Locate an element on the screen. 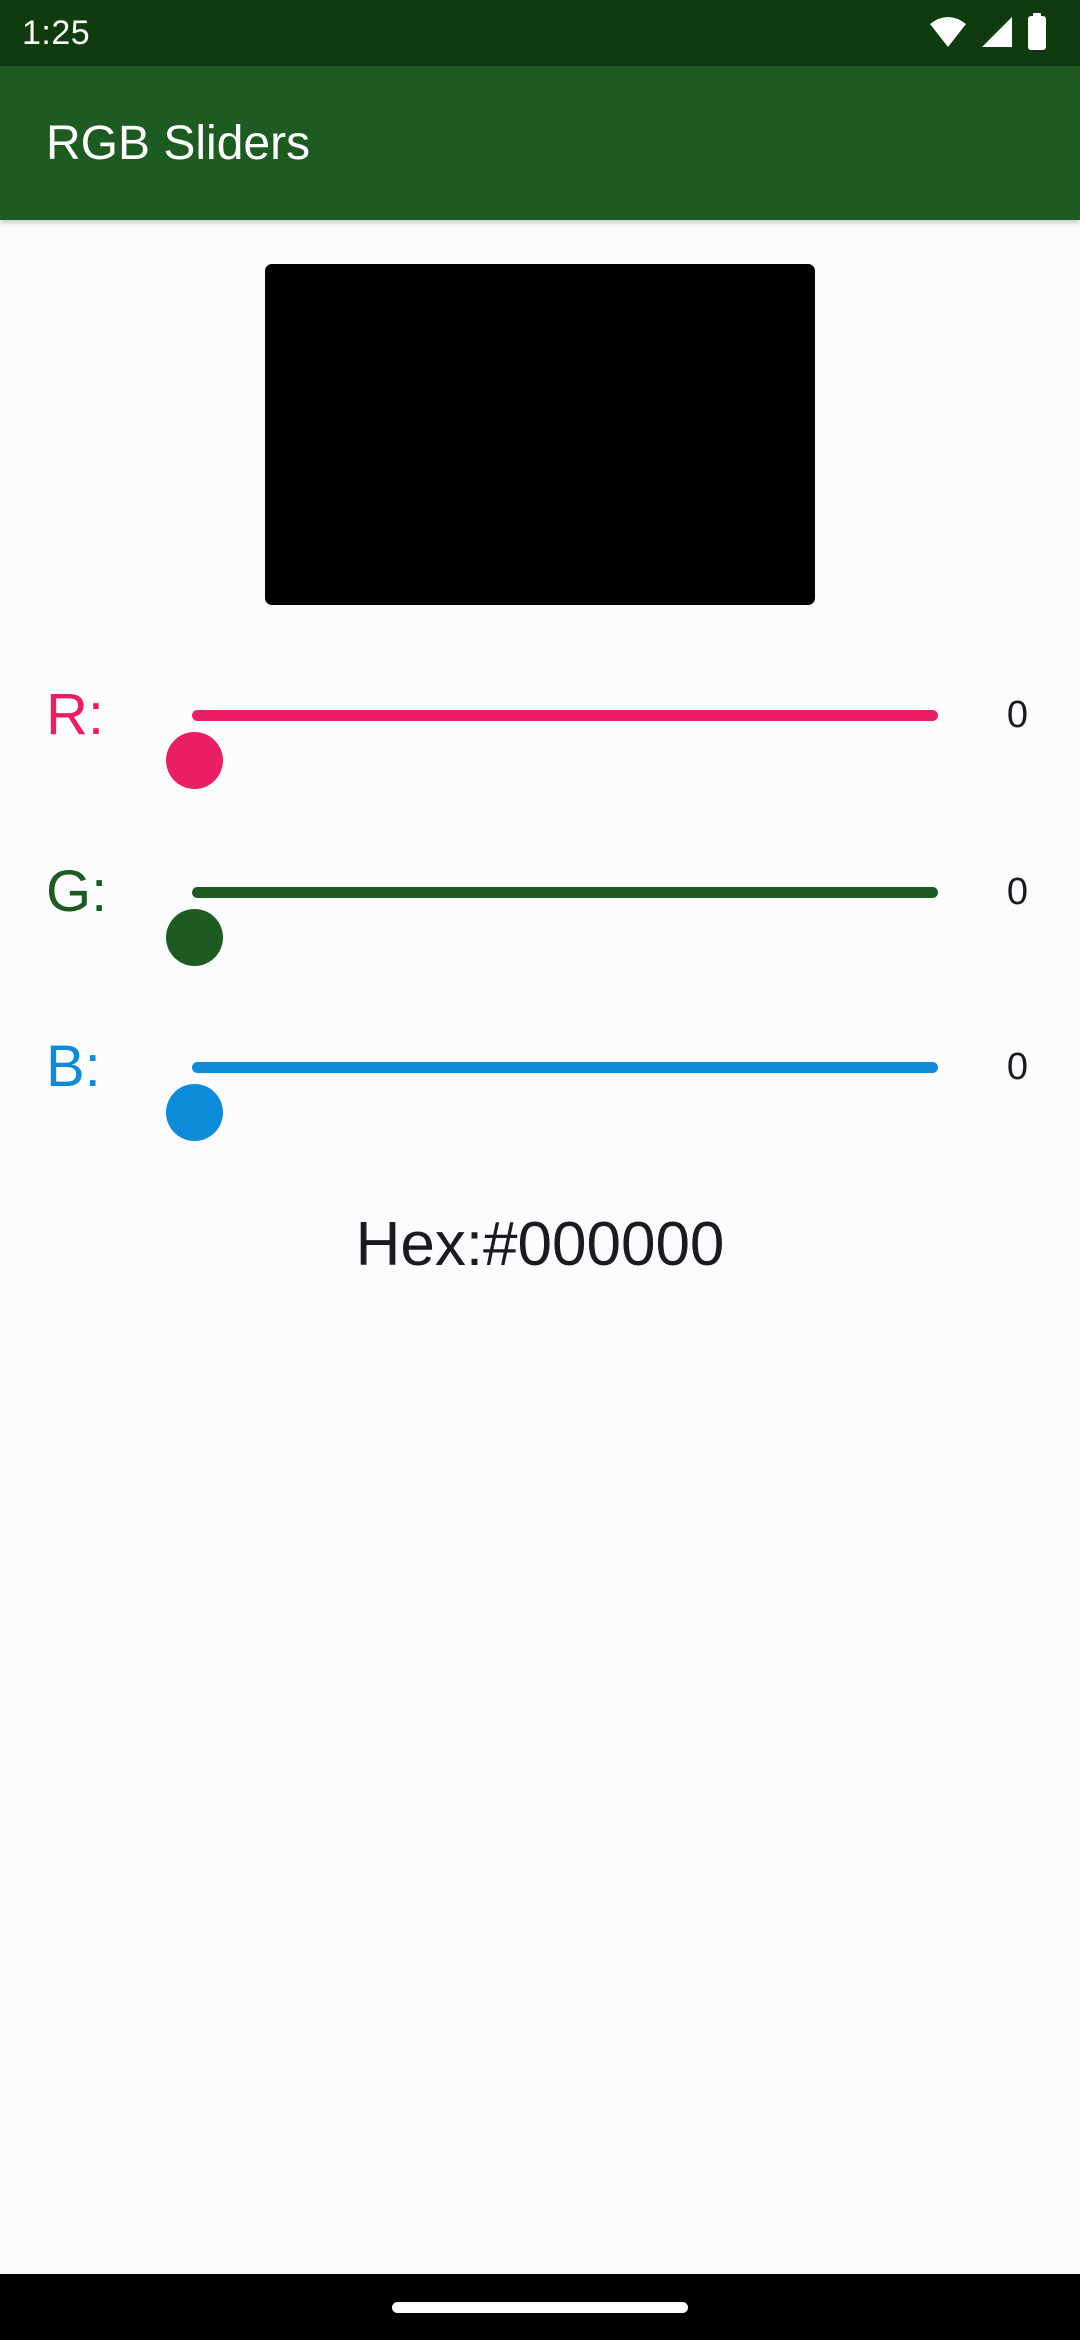  status-icons is located at coordinates (988, 34).